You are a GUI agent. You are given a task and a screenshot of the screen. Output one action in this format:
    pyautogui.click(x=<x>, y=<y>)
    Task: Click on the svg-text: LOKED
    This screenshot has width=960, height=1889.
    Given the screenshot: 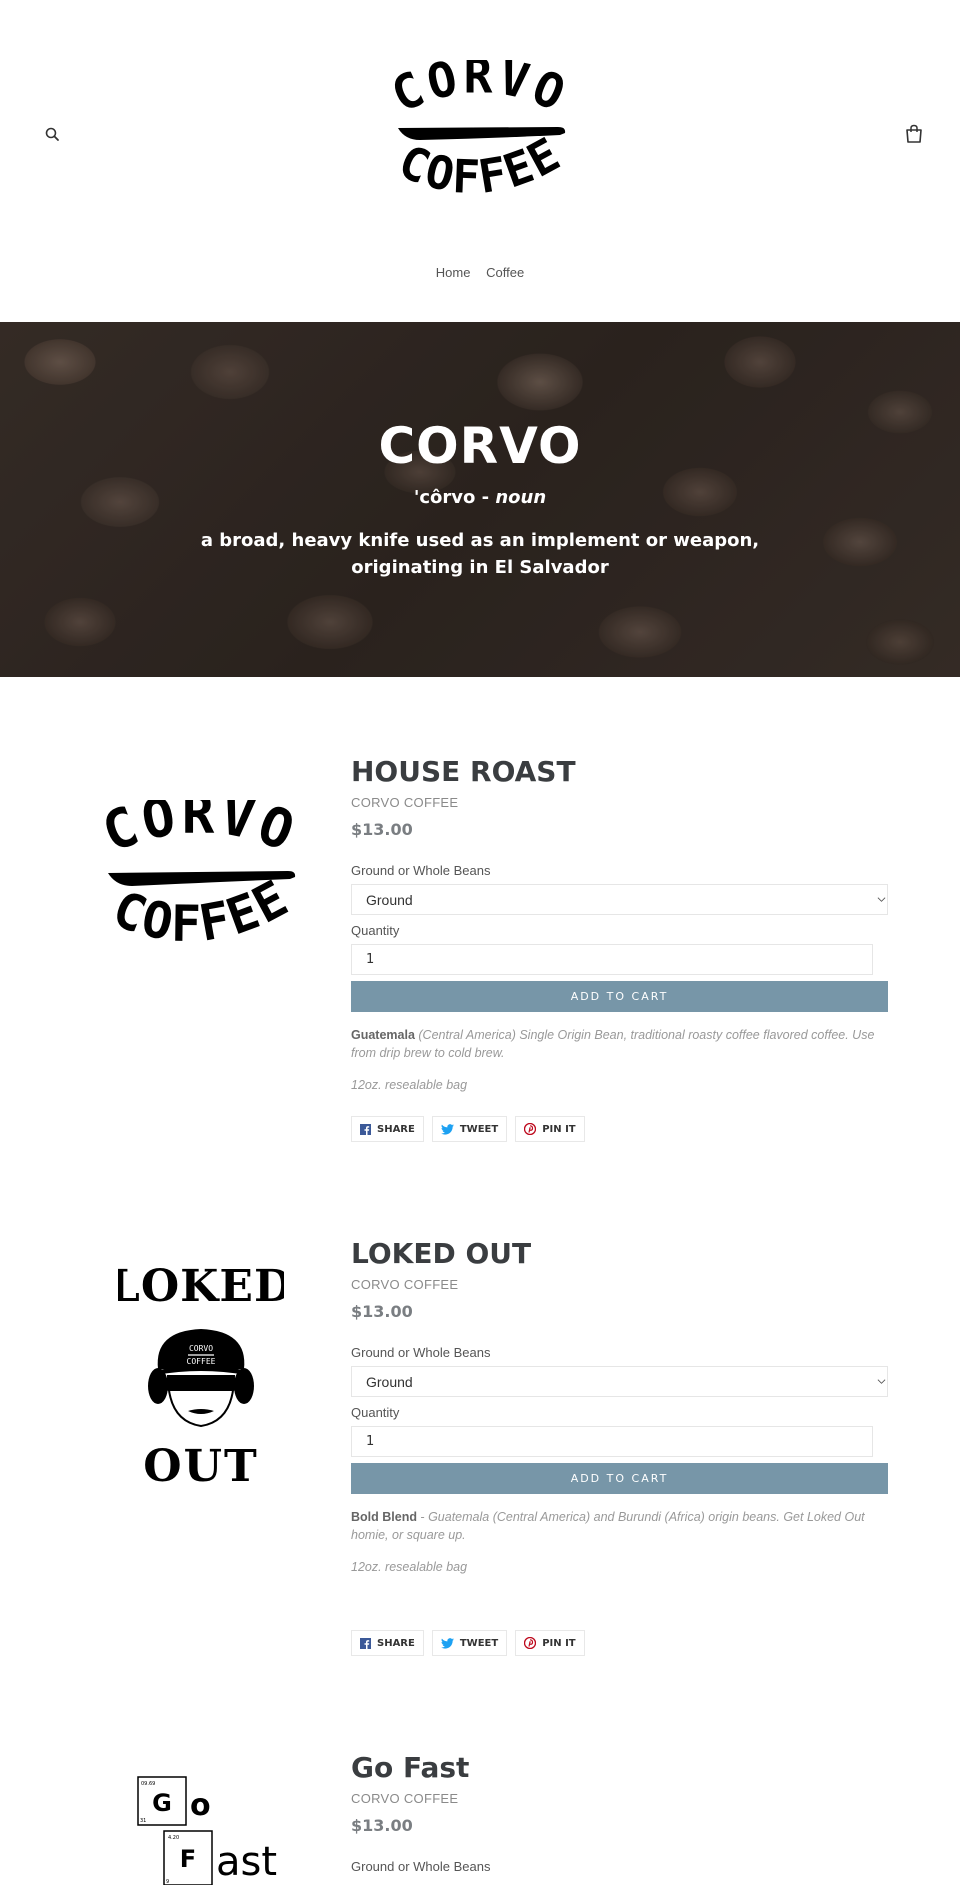 What is the action you would take?
    pyautogui.click(x=201, y=1286)
    